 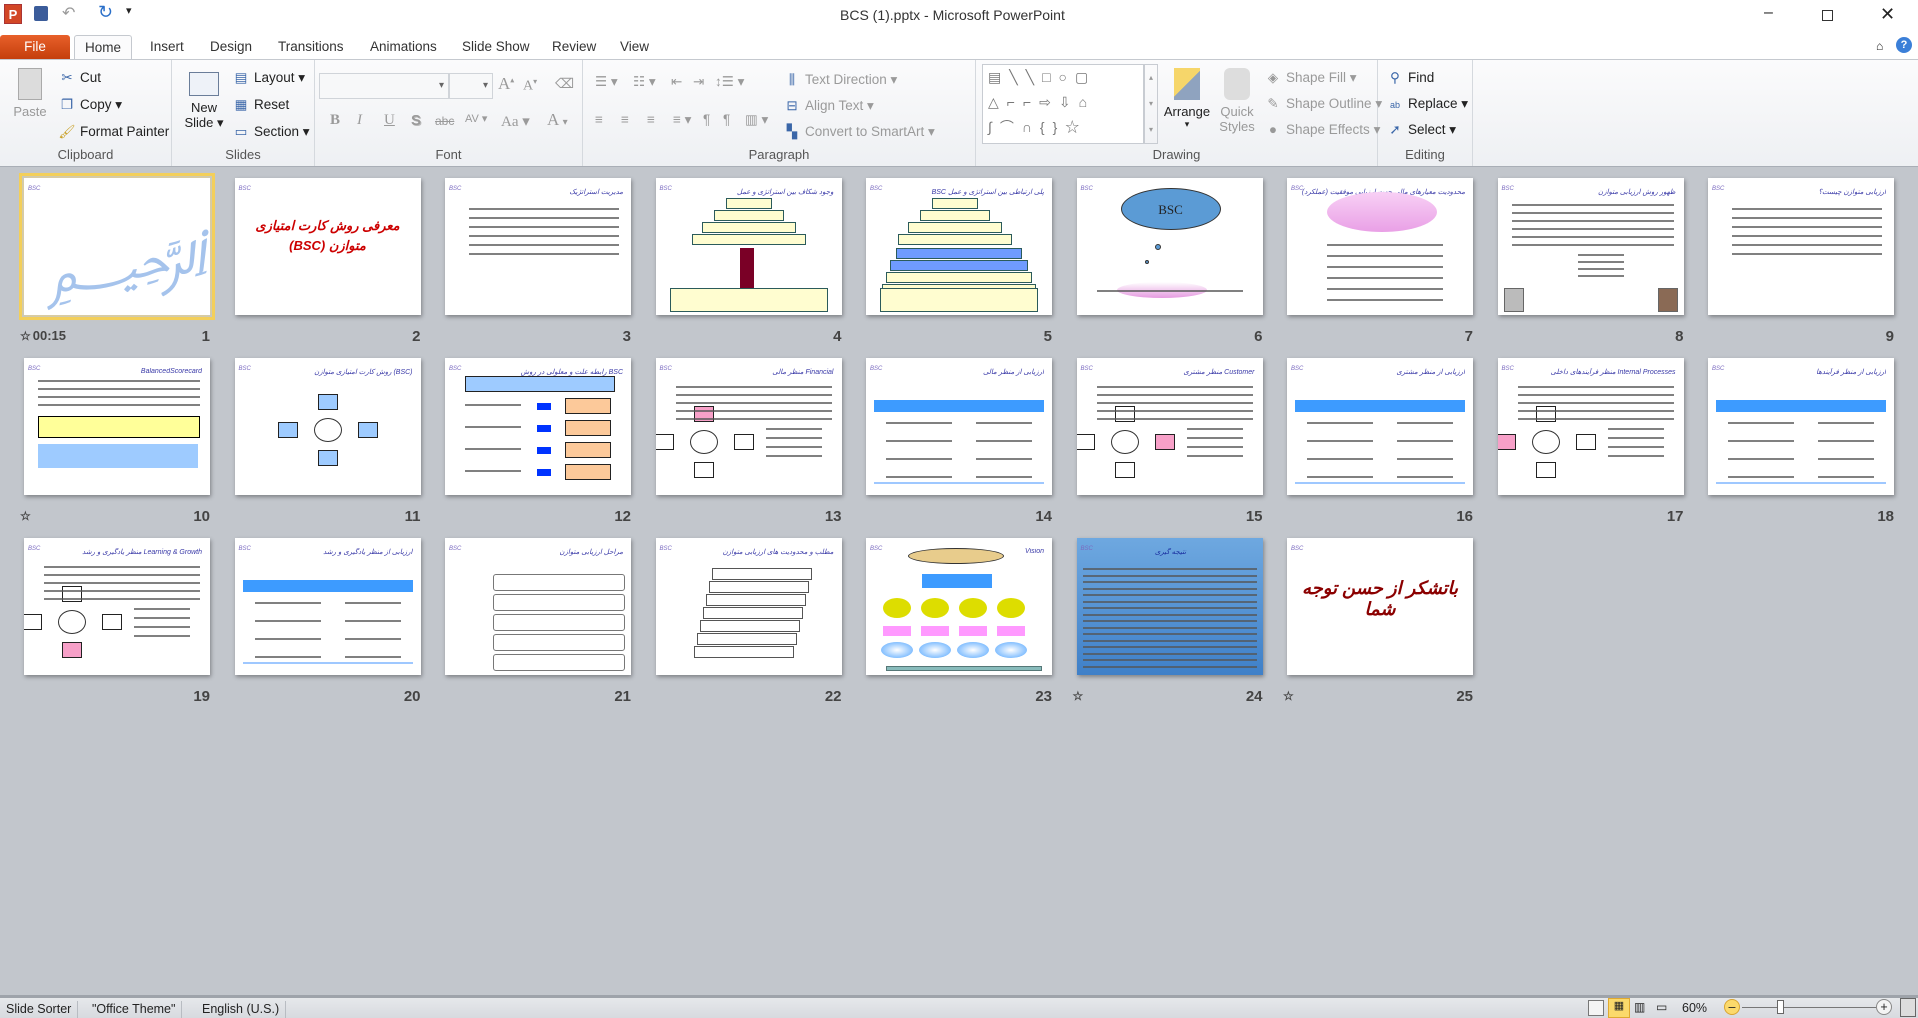 I want to click on strikethrough-button: abc, so click(x=444, y=121).